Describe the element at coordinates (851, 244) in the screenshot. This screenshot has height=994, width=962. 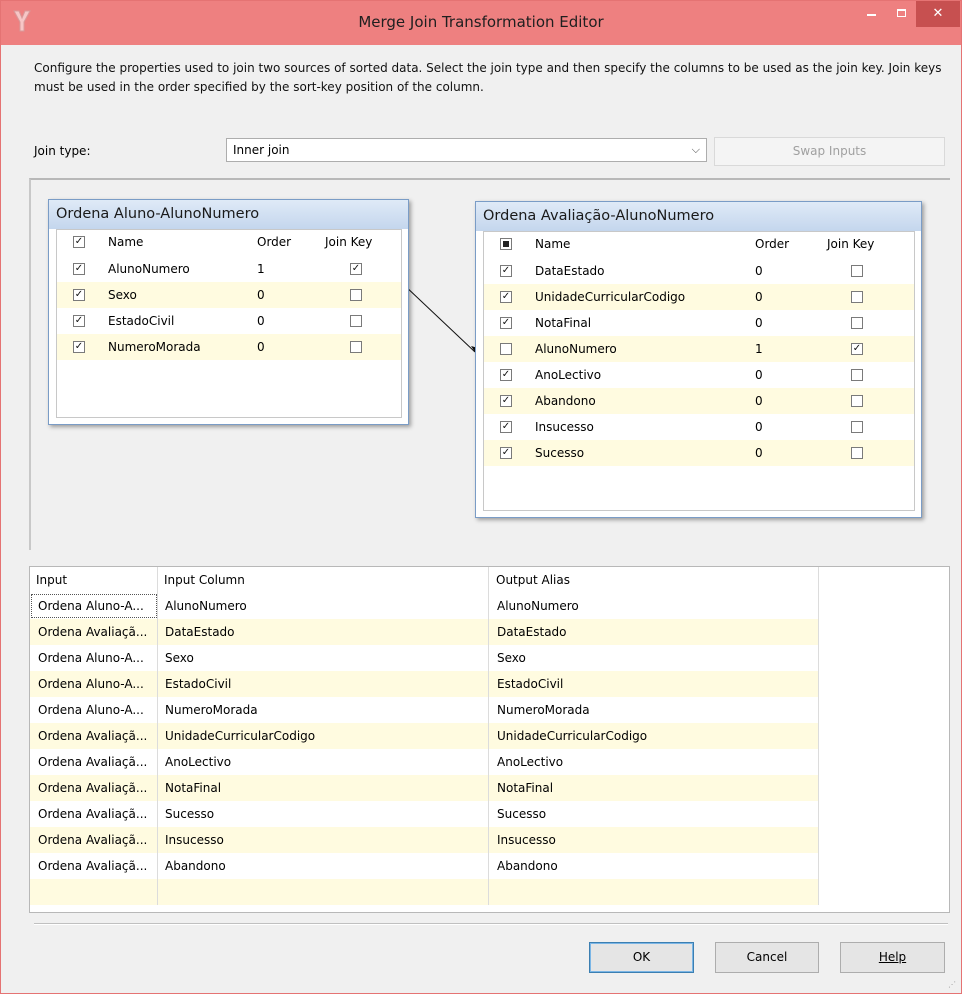
I see `col-header-join-key: Join Key` at that location.